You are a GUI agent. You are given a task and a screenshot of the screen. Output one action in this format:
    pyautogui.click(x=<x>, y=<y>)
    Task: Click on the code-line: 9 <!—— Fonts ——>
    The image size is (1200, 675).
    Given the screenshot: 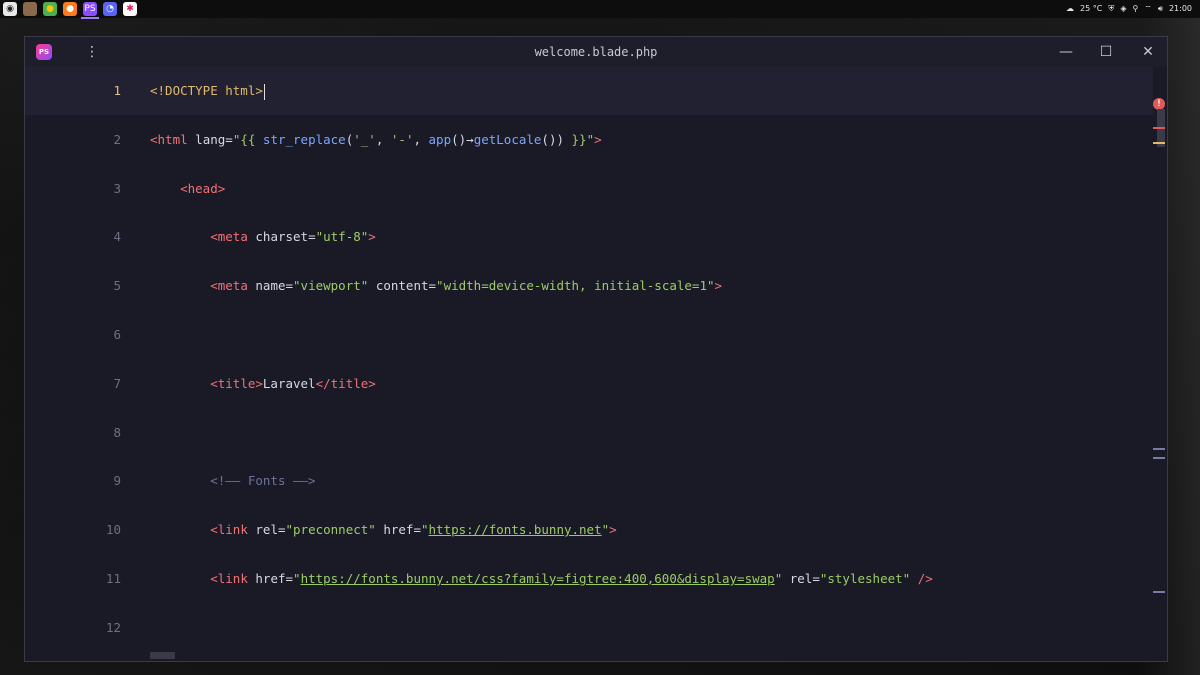 What is the action you would take?
    pyautogui.click(x=589, y=481)
    